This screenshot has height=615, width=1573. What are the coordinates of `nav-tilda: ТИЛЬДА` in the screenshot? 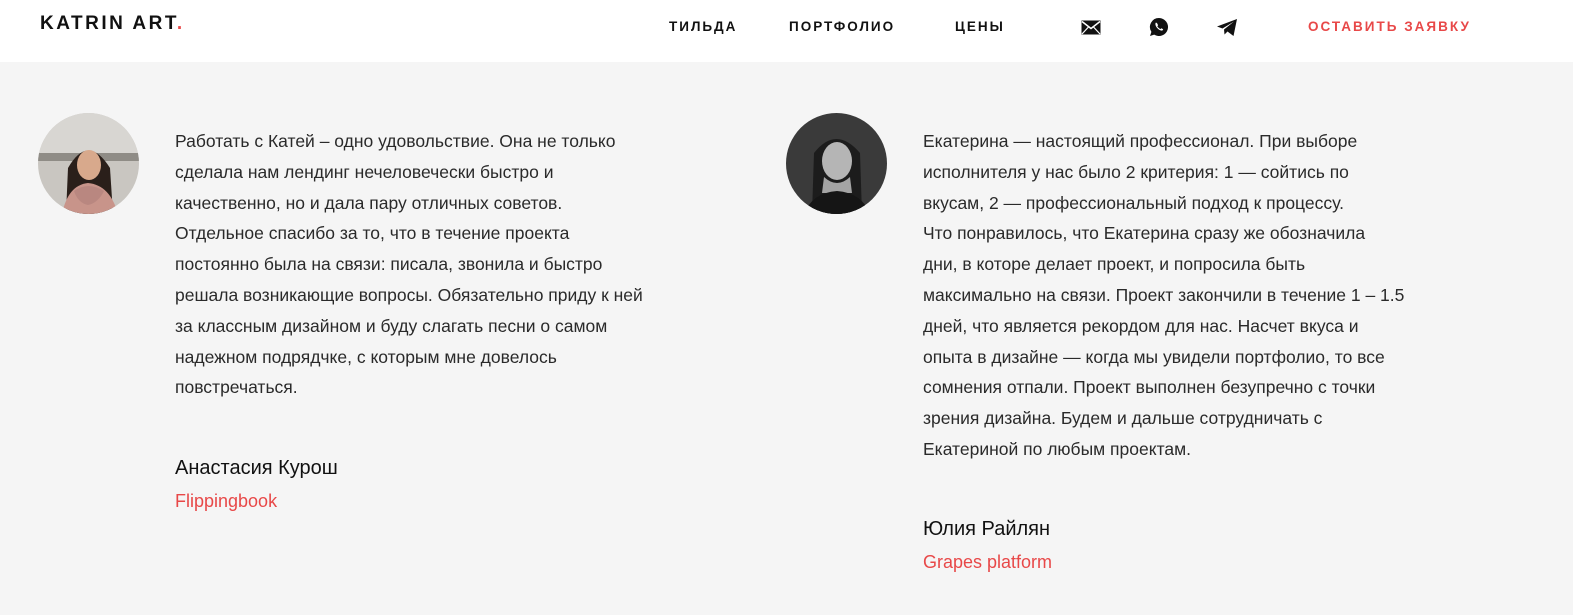 It's located at (703, 26).